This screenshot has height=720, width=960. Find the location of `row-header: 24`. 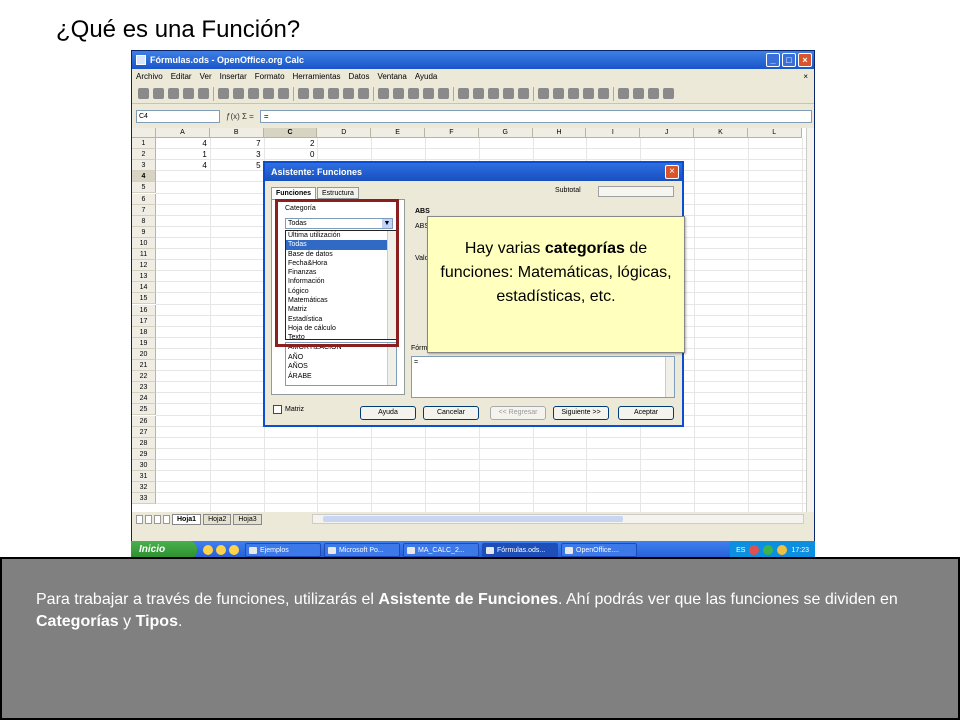

row-header: 24 is located at coordinates (144, 399).